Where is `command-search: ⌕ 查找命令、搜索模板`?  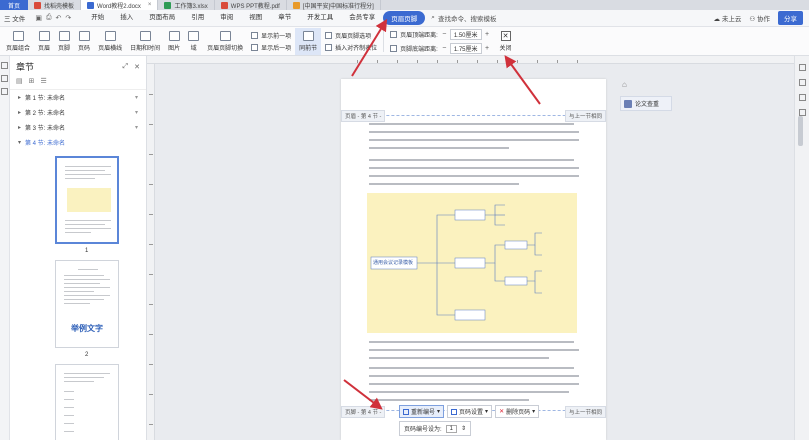 command-search: ⌕ 查找命令、搜索模板 is located at coordinates (463, 18).